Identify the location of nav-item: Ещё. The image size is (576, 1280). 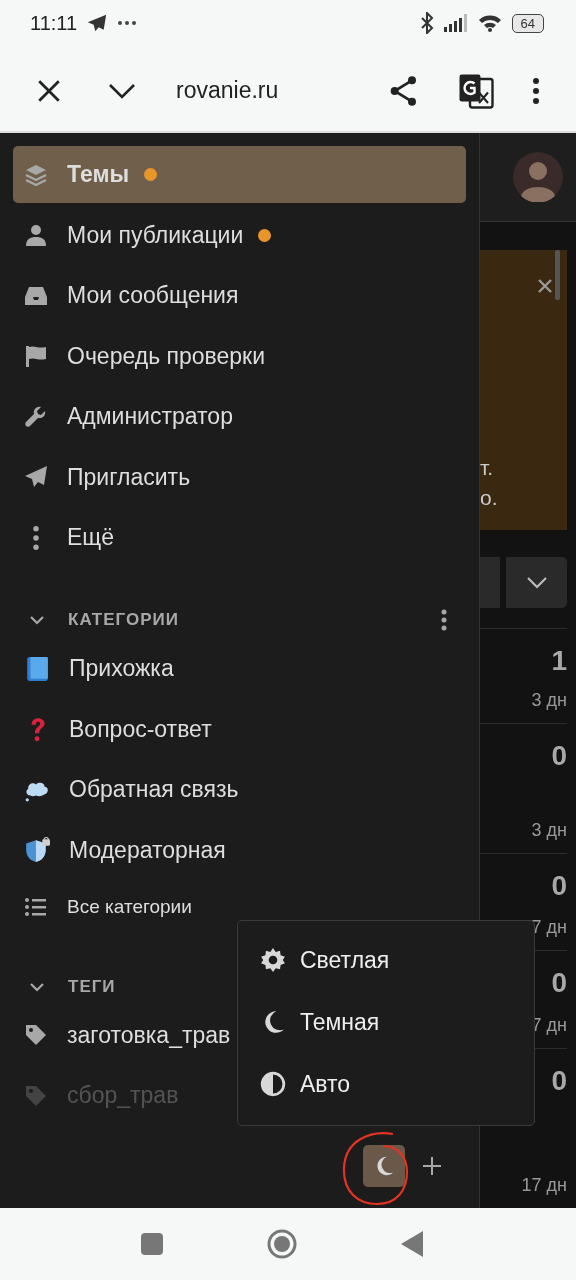
(239, 537).